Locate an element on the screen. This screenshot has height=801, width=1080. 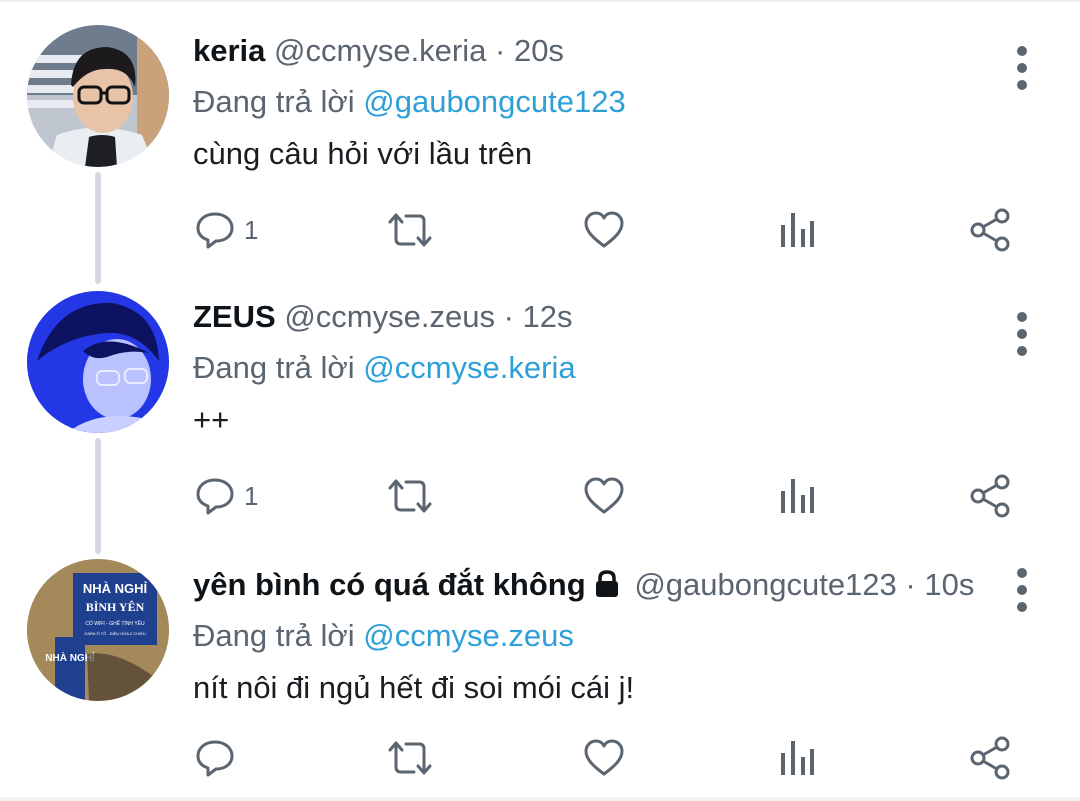
handle: @ccmyse.zeus is located at coordinates (389, 316).